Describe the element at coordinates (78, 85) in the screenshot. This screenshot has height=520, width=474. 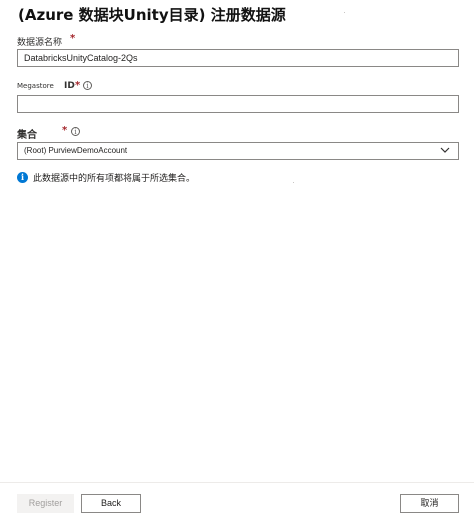
I see `megastore-required-mark: *` at that location.